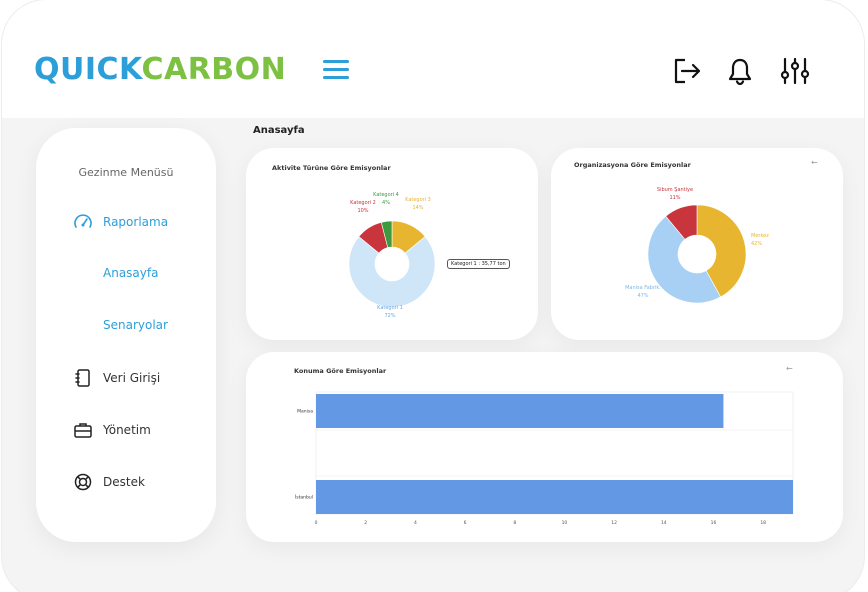 The image size is (868, 592). What do you see at coordinates (83, 430) in the screenshot?
I see `briefcase-icon` at bounding box center [83, 430].